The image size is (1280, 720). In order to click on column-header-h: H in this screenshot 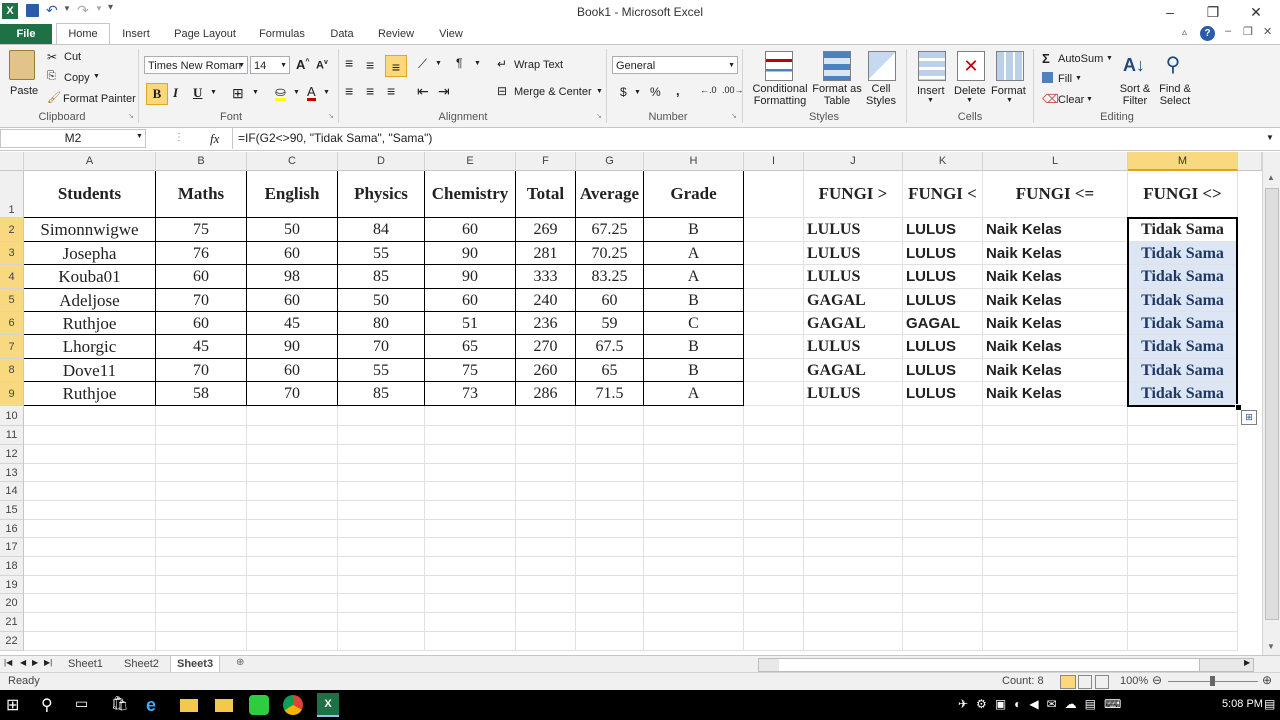, I will do `click(694, 161)`.